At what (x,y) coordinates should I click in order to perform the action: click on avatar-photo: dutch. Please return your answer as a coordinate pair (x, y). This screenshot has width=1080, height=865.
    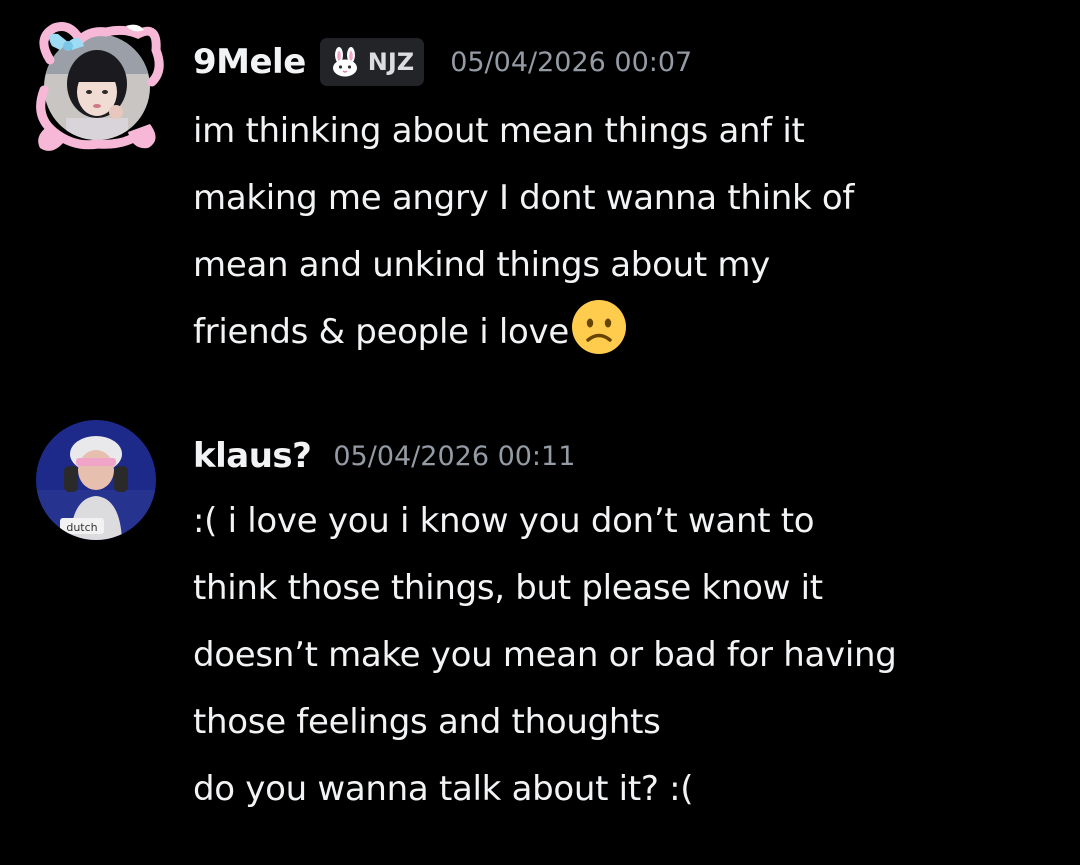
    Looking at the image, I should click on (96, 480).